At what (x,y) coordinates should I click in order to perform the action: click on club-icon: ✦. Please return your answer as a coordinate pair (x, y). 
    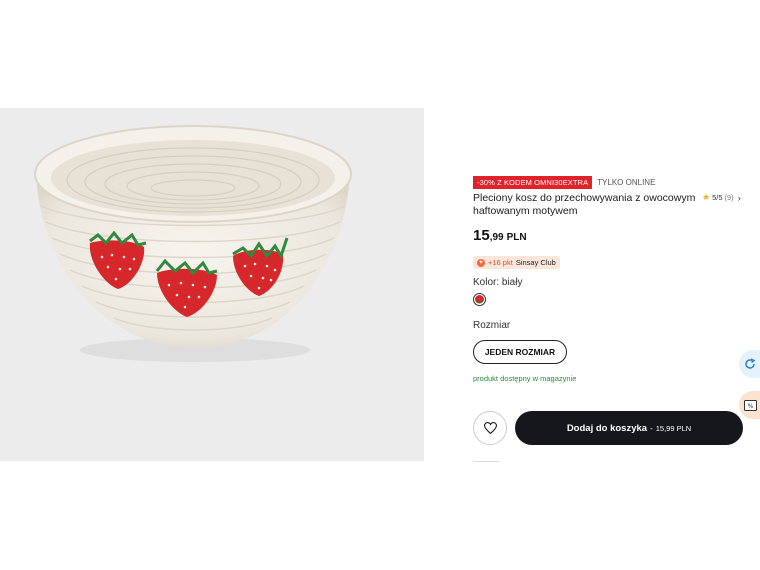
    Looking at the image, I should click on (481, 262).